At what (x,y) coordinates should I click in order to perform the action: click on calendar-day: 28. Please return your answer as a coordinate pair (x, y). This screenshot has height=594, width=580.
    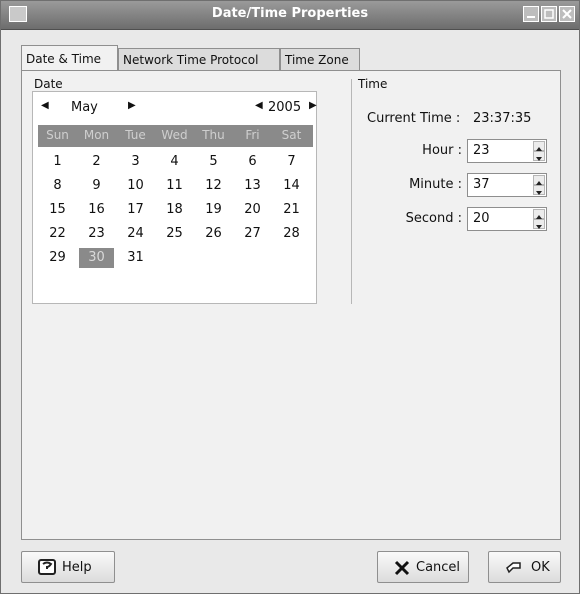
    Looking at the image, I should click on (291, 234).